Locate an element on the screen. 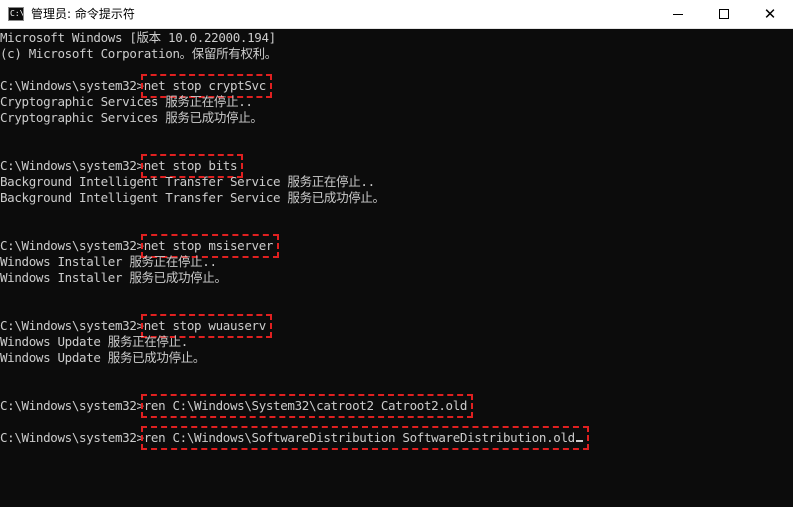  command-line: C:\Windows\system32>net stop bits is located at coordinates (118, 166).